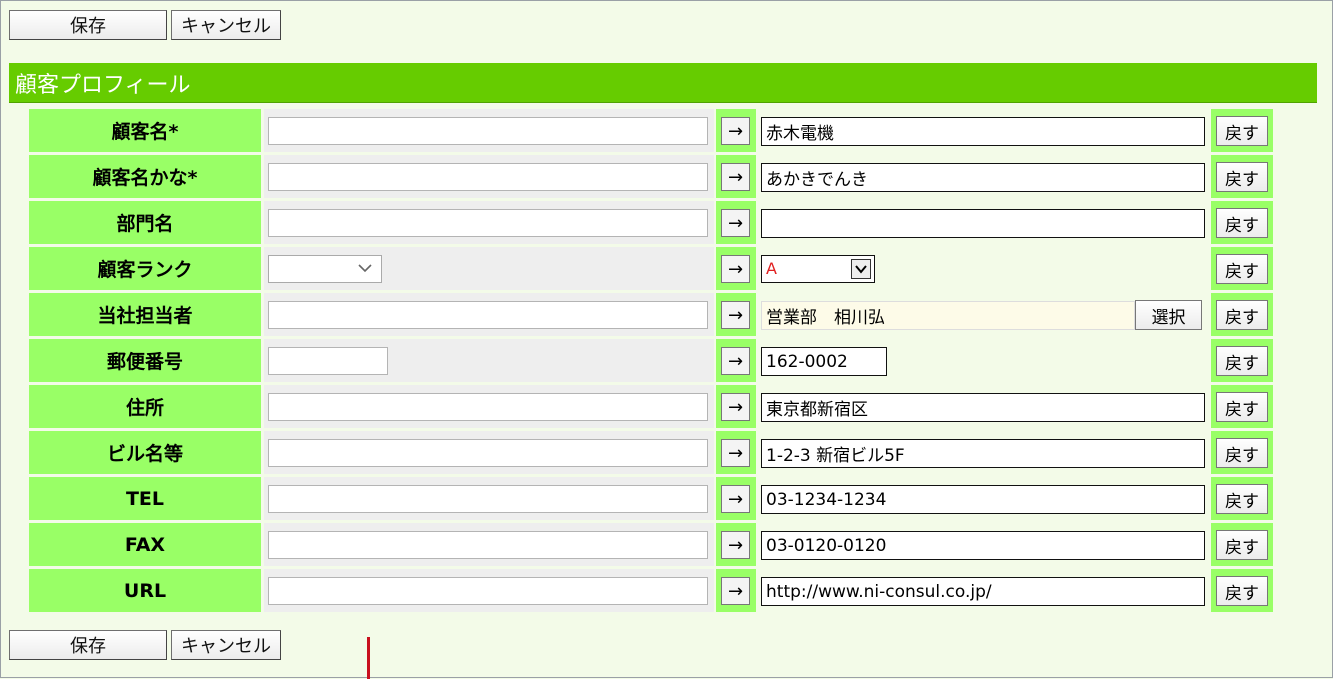 This screenshot has width=1333, height=679. What do you see at coordinates (145, 452) in the screenshot?
I see `row-label: ビル名等` at bounding box center [145, 452].